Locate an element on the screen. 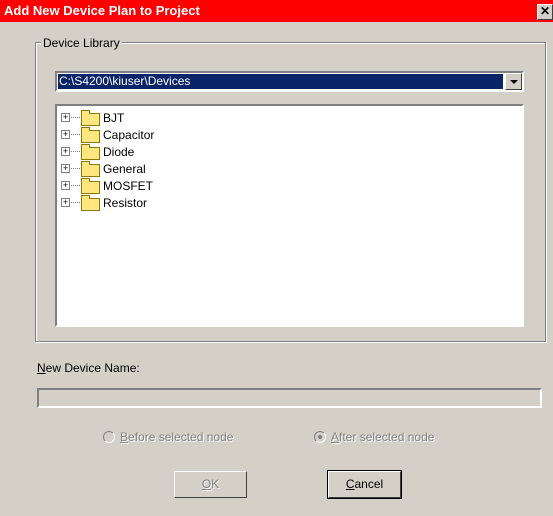 This screenshot has width=553, height=516. new-device-name-input is located at coordinates (289, 398).